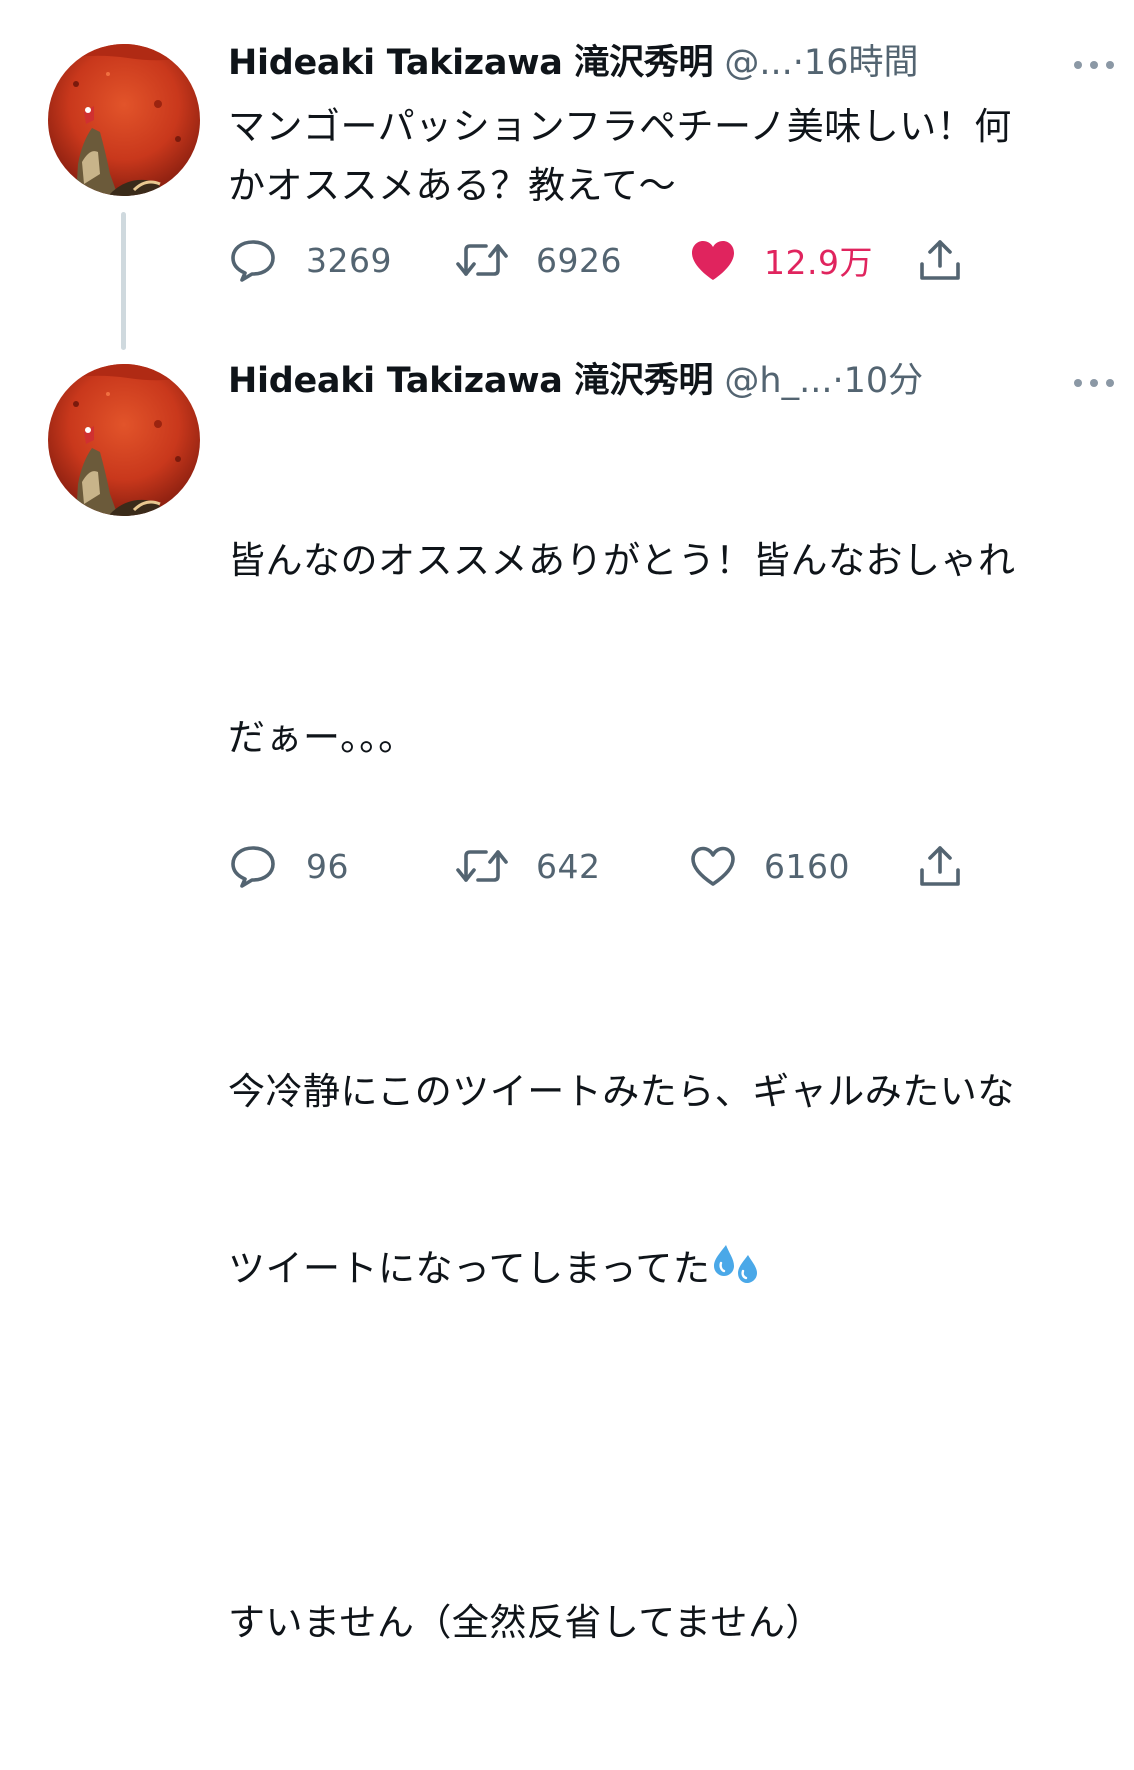  Describe the element at coordinates (622, 560) in the screenshot. I see `tweet-text-line: 皆んなのオススメありがとう！皆んなおしゃれ` at that location.